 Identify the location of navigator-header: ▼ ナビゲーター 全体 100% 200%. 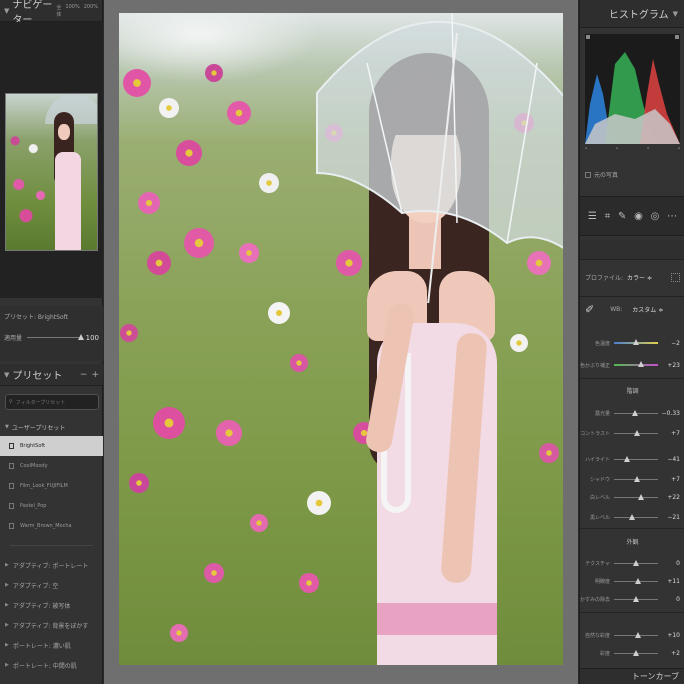
(51, 13).